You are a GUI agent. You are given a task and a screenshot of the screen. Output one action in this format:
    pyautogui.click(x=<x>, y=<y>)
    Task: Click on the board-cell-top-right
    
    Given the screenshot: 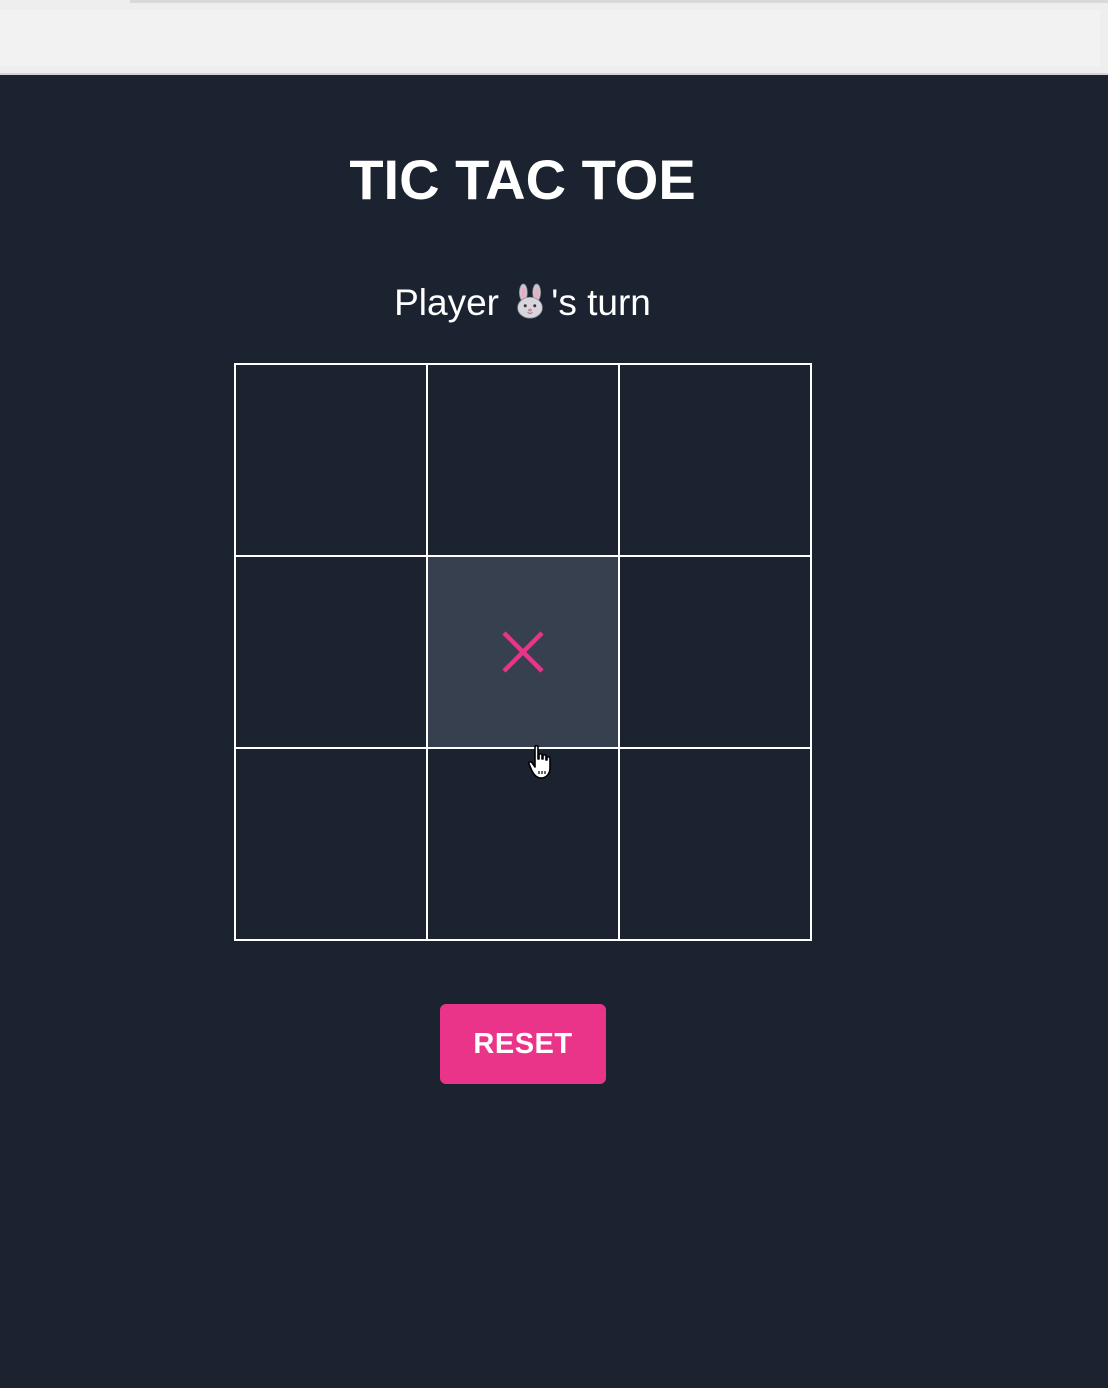 What is the action you would take?
    pyautogui.click(x=715, y=460)
    